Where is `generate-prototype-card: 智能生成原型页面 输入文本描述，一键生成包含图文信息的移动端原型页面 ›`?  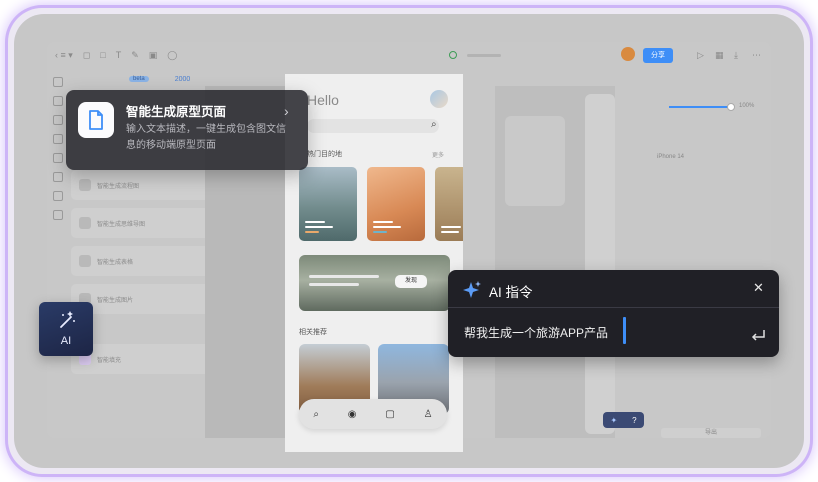 generate-prototype-card: 智能生成原型页面 输入文本描述，一键生成包含图文信息的移动端原型页面 › is located at coordinates (187, 130).